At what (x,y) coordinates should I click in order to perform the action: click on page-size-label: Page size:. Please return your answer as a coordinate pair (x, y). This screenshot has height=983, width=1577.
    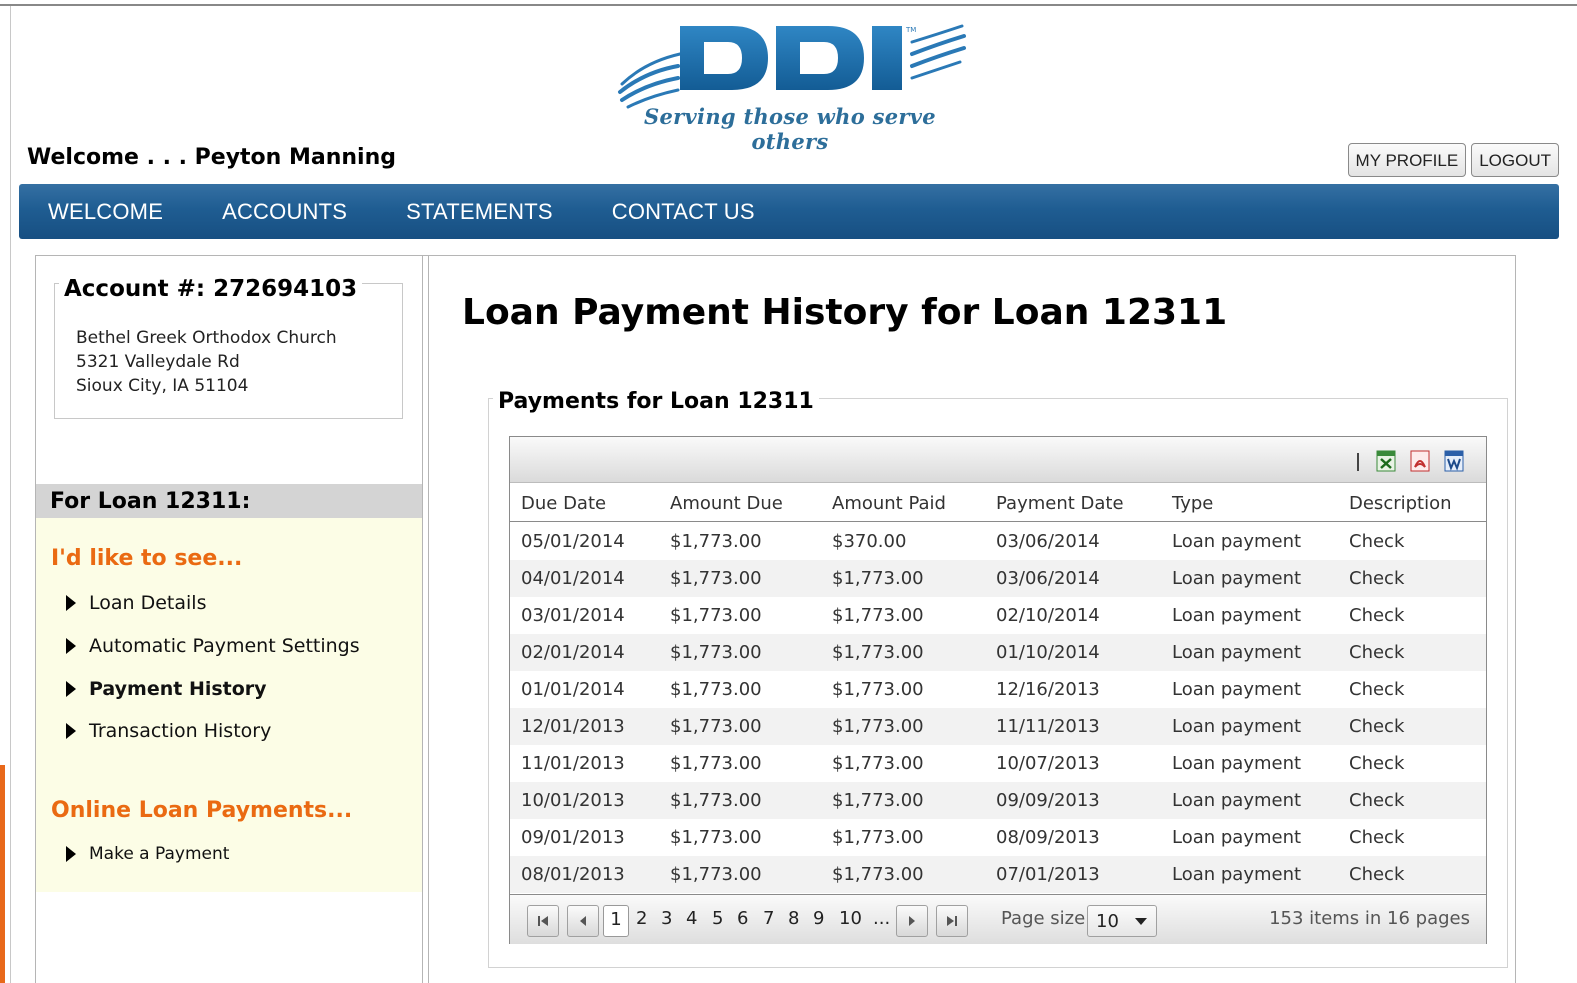
    Looking at the image, I should click on (1046, 918).